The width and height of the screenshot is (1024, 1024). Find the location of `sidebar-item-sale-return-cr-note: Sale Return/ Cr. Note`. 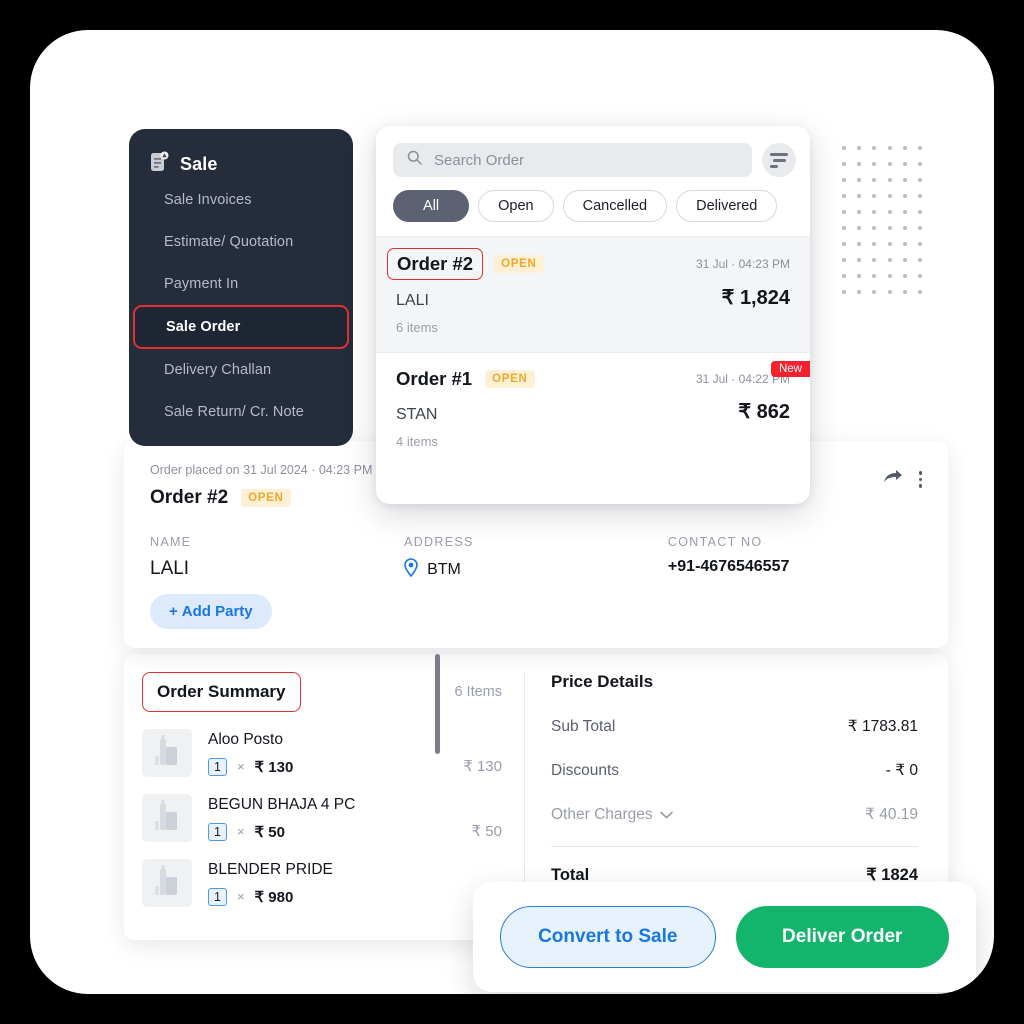

sidebar-item-sale-return-cr-note: Sale Return/ Cr. Note is located at coordinates (241, 412).